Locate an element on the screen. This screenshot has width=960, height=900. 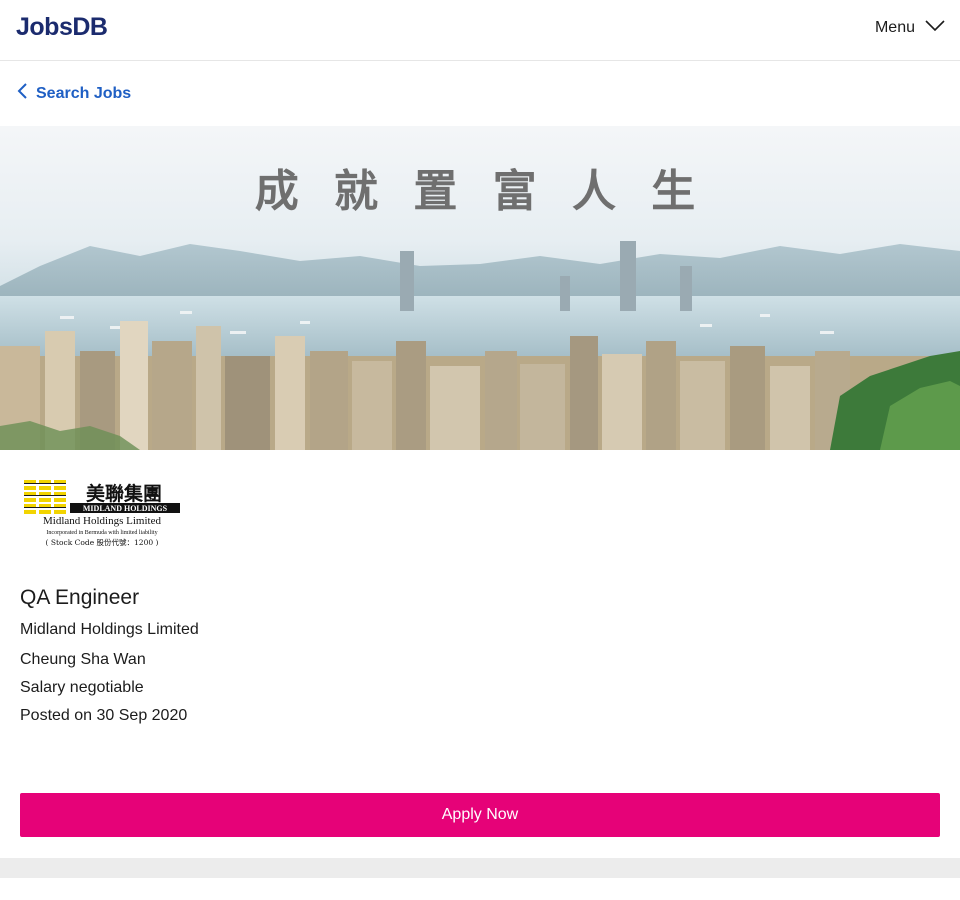
banner-slogan: 成 就 置 富 人 生 is located at coordinates (480, 191).